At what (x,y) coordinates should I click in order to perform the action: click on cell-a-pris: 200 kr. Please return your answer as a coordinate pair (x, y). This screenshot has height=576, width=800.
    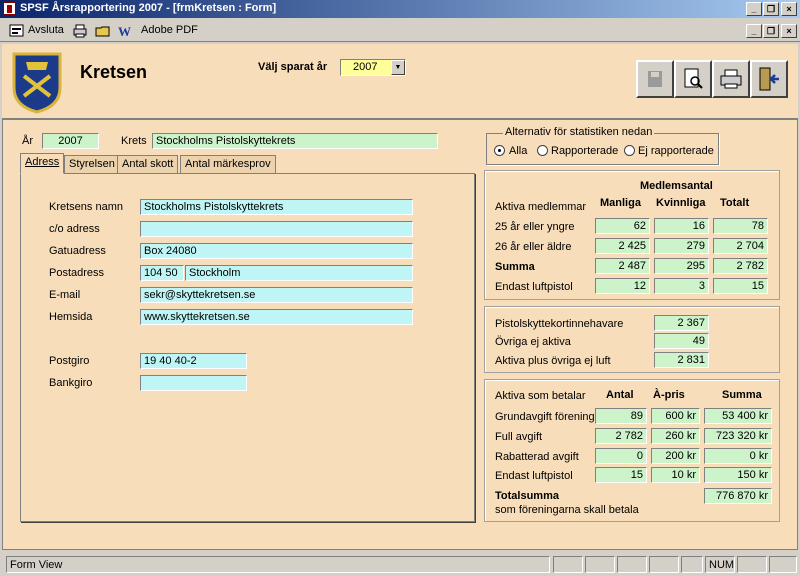
    Looking at the image, I should click on (675, 456).